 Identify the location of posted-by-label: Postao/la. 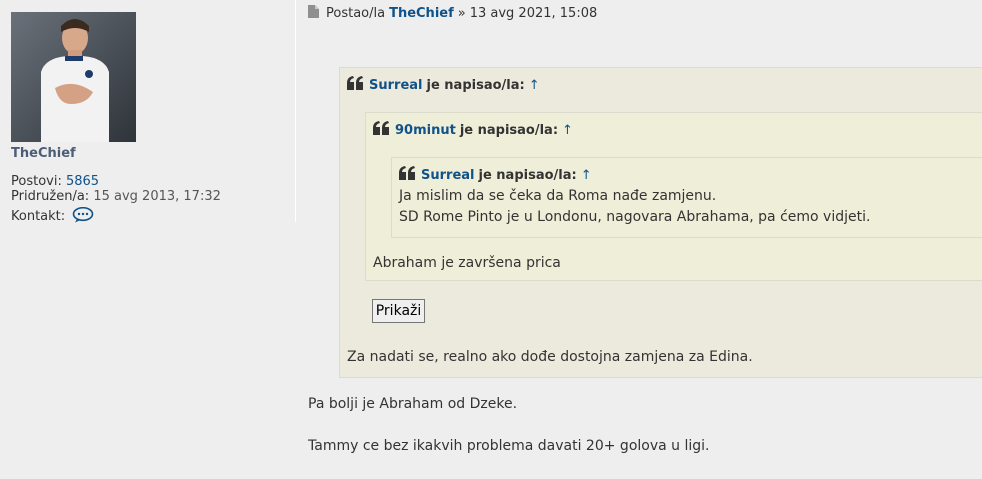
(356, 13).